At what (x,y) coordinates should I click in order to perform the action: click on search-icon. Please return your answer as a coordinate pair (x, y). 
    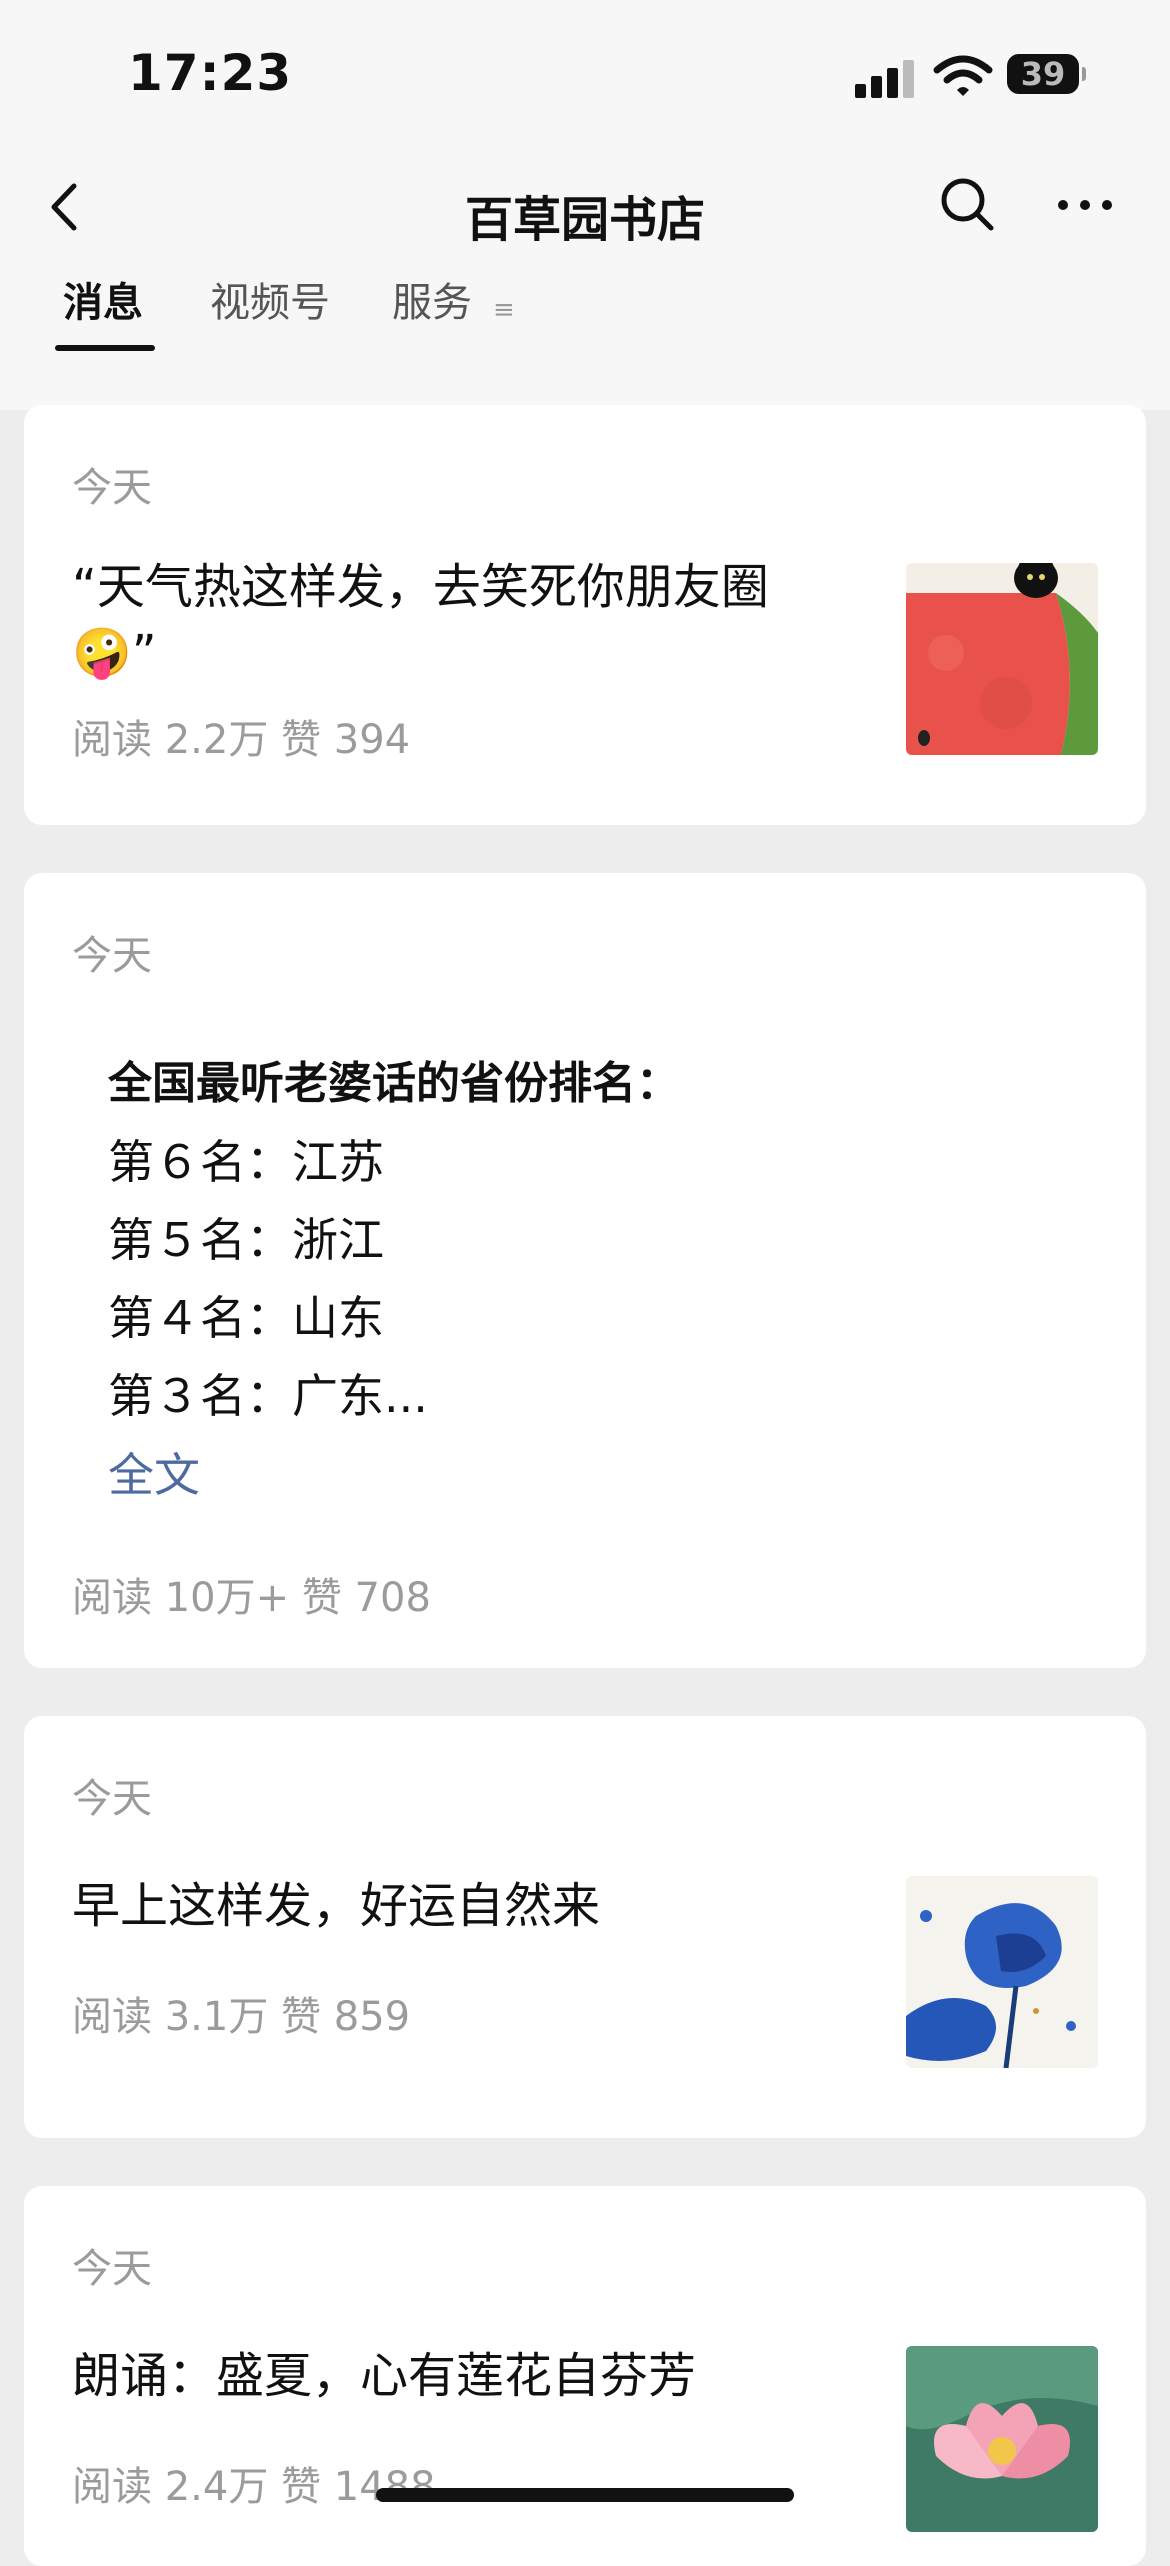
    Looking at the image, I should click on (967, 204).